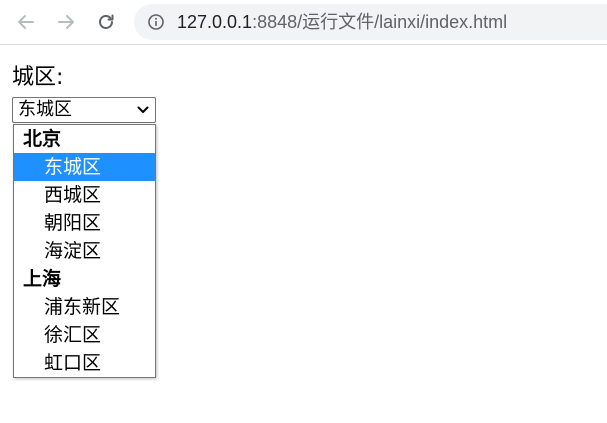  I want to click on select-dropdown-list: 北京 东城区 西城区 朝阳区 海淀区 上海 浦东新区 徐汇区 虹口区, so click(84, 251).